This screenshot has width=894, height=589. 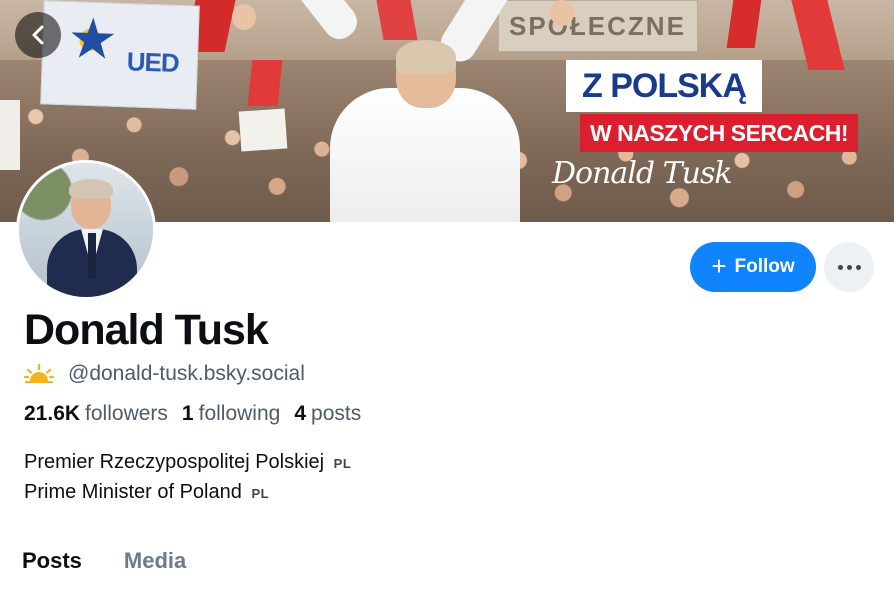 What do you see at coordinates (336, 413) in the screenshot?
I see `posts-label: posts` at bounding box center [336, 413].